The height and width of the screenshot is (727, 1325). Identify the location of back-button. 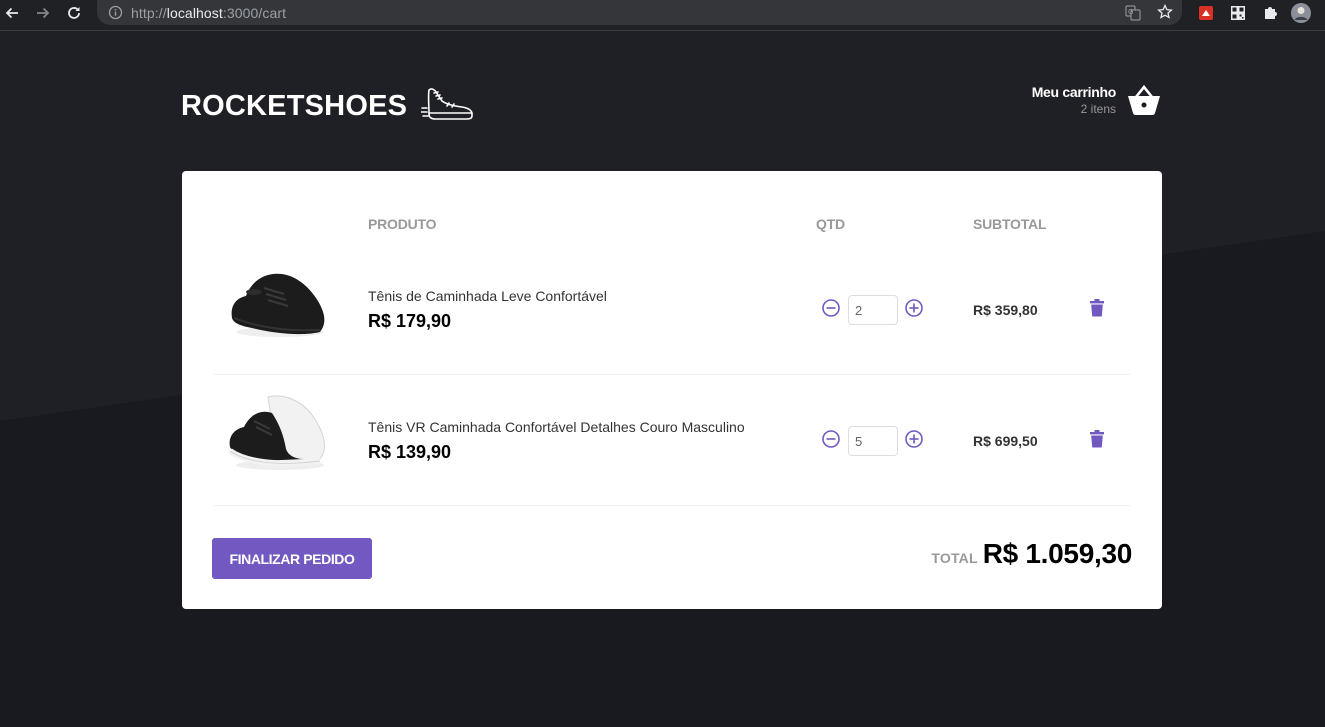
(12, 12).